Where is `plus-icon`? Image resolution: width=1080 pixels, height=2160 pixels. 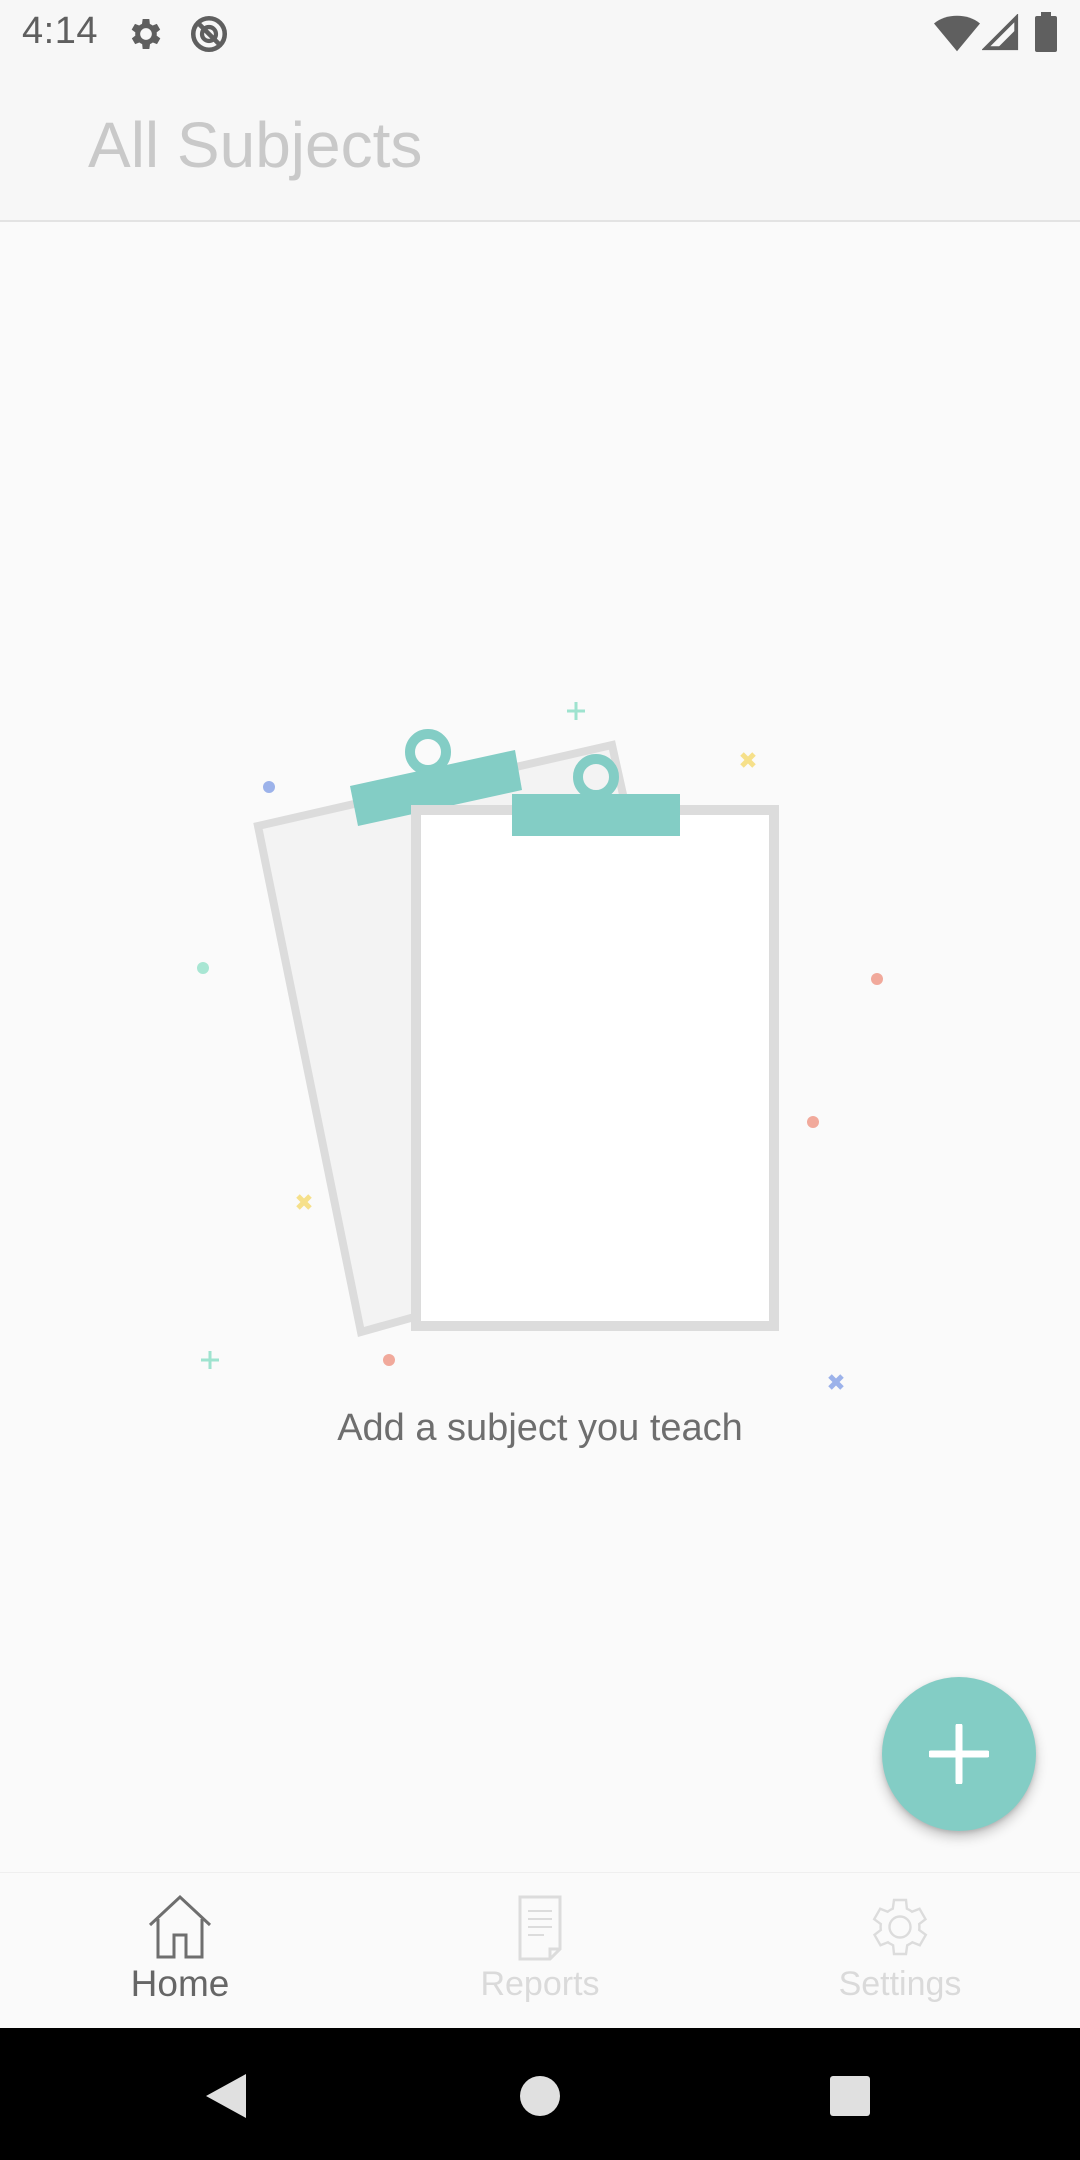
plus-icon is located at coordinates (959, 1754).